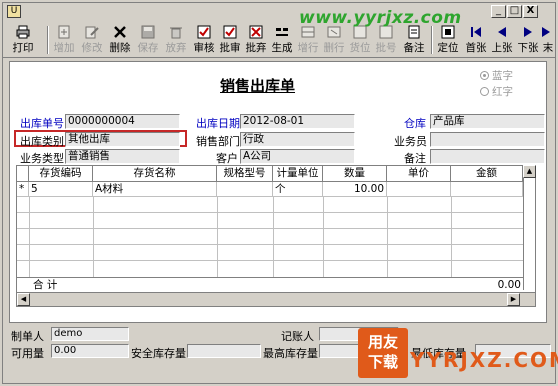 The height and width of the screenshot is (386, 558). I want to click on modify-button: 修改, so click(92, 40).